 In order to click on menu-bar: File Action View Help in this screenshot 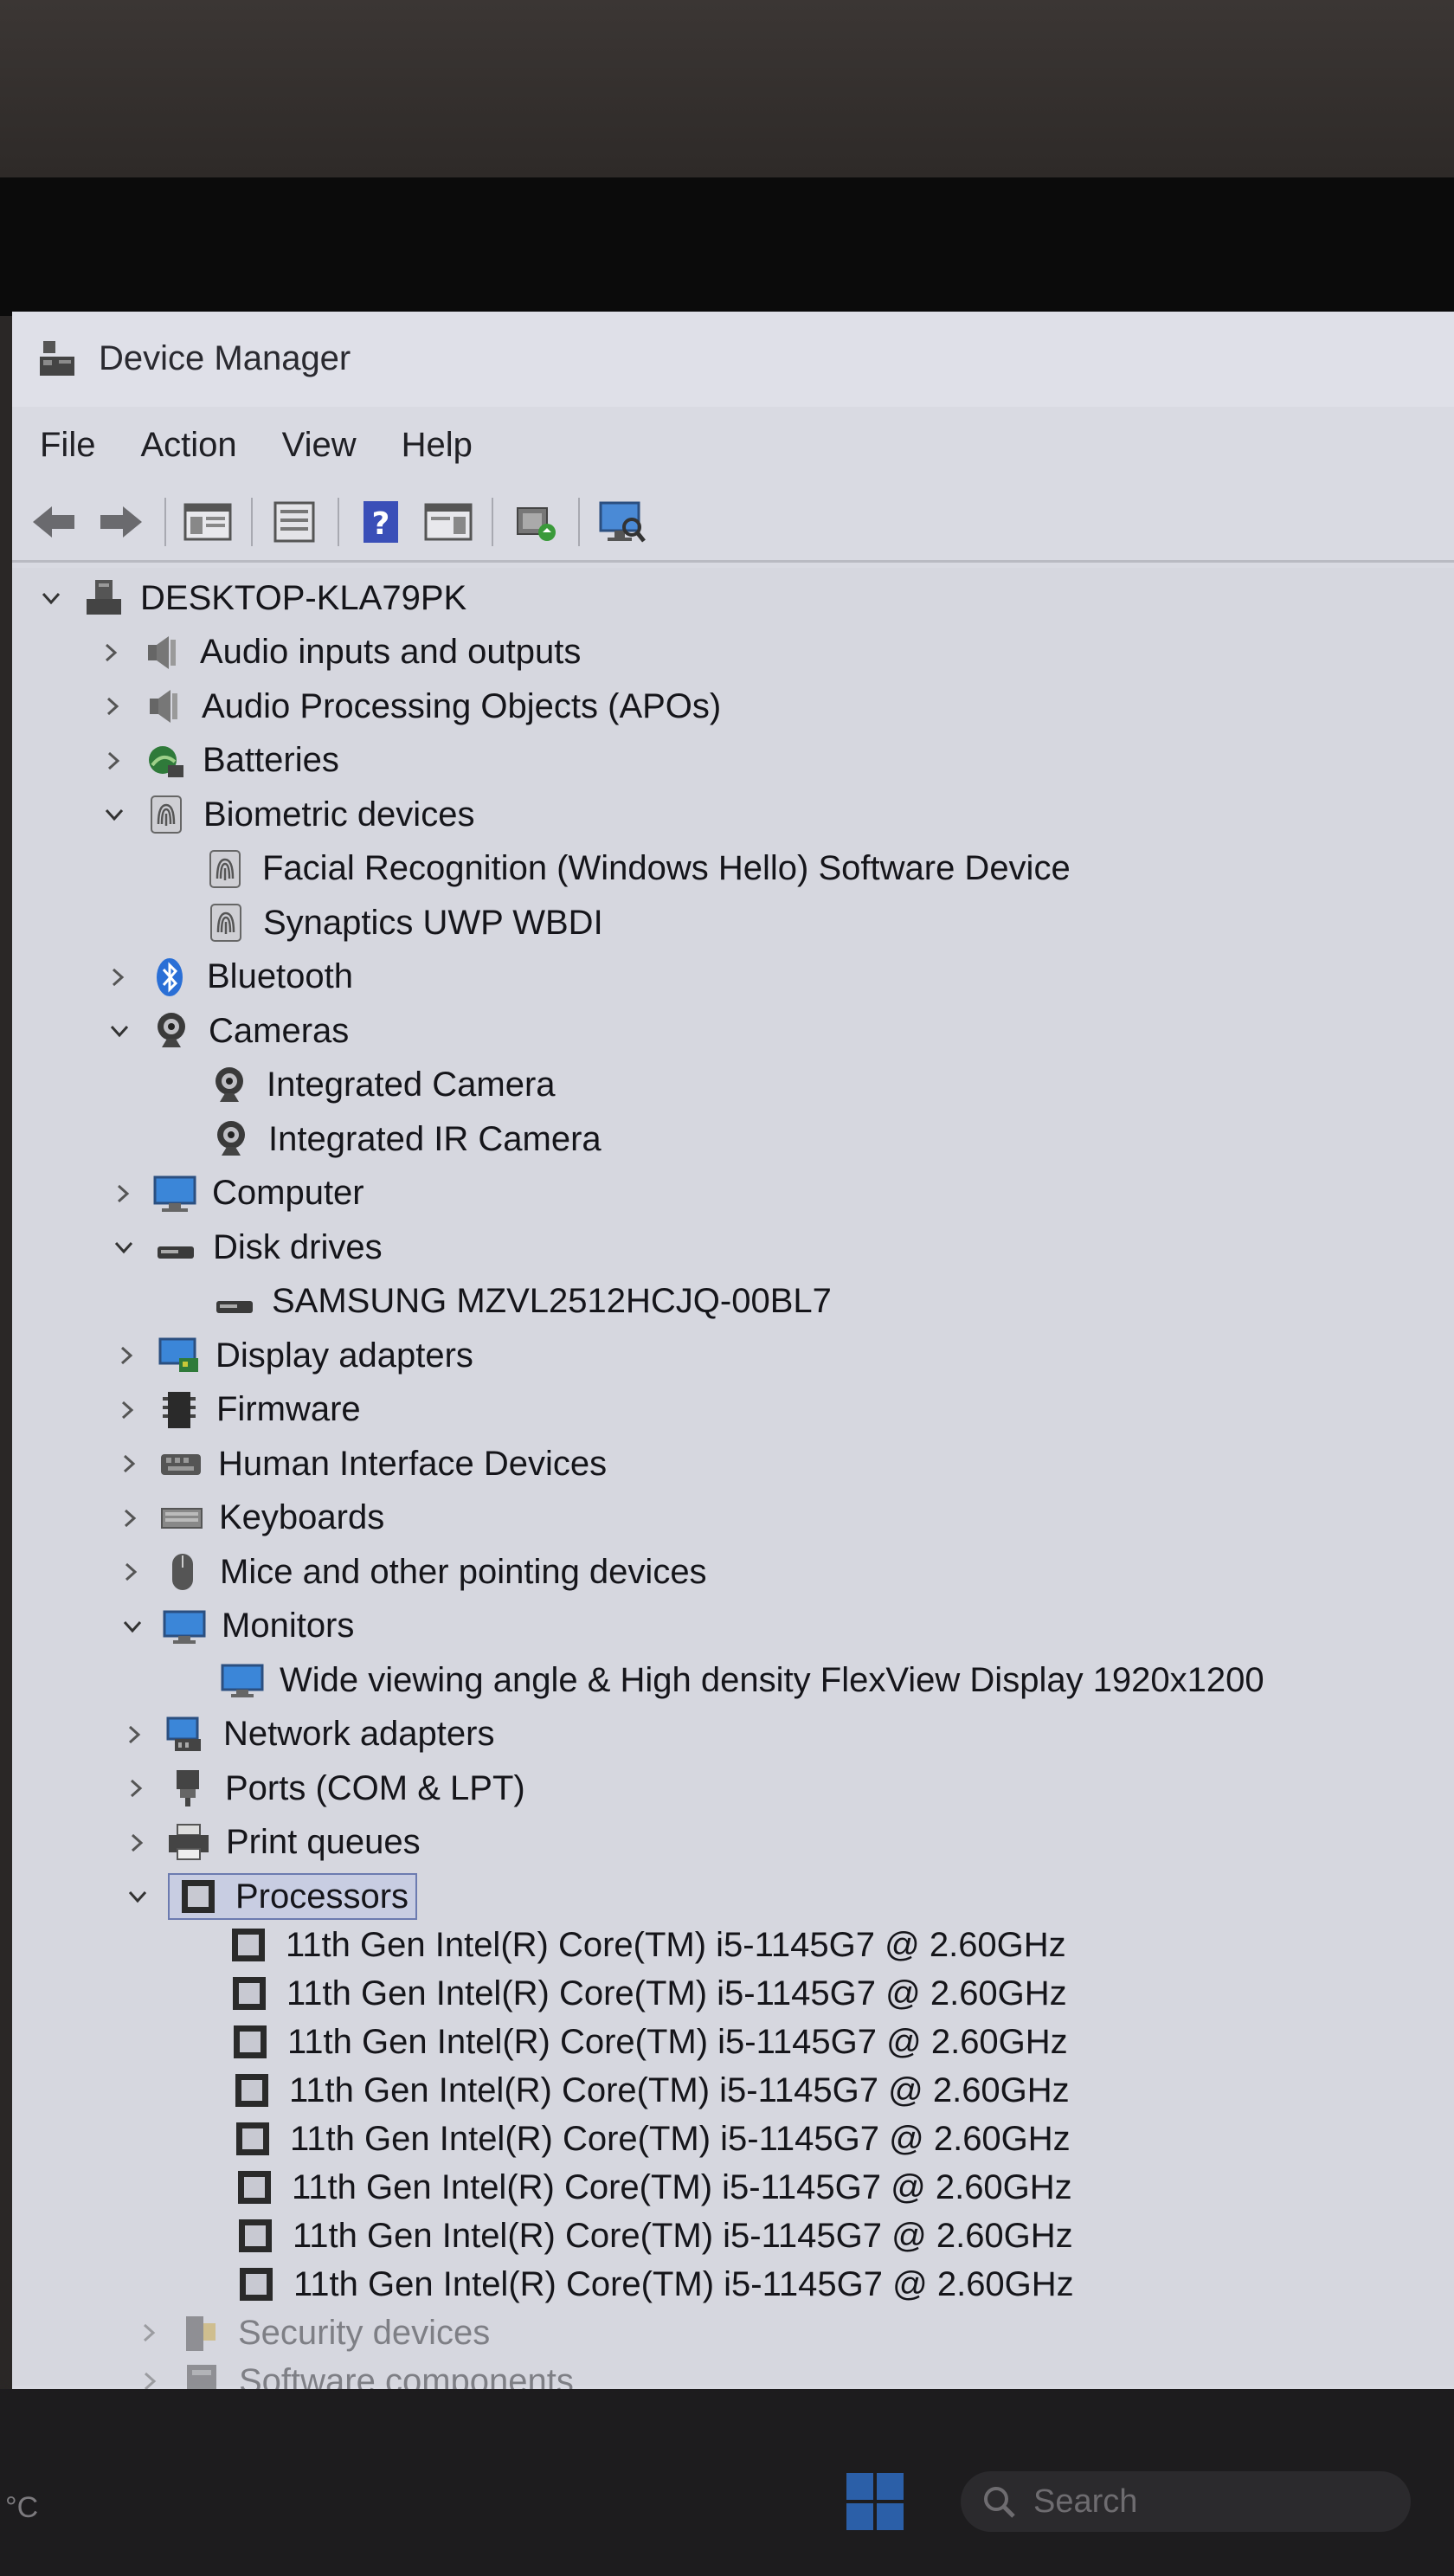, I will do `click(733, 445)`.